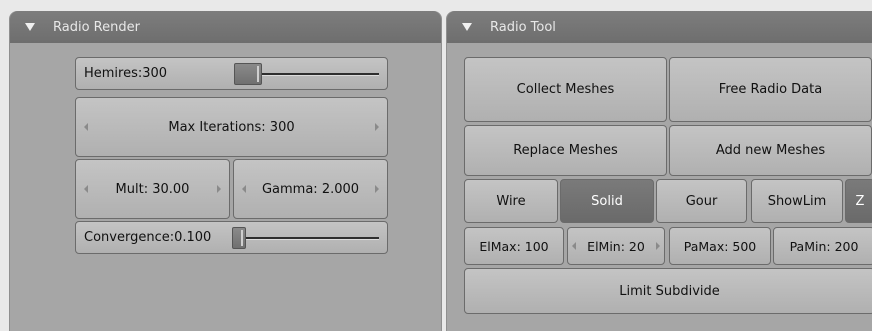 This screenshot has height=331, width=872. I want to click on pamax-field: PaMax: 500, so click(720, 246).